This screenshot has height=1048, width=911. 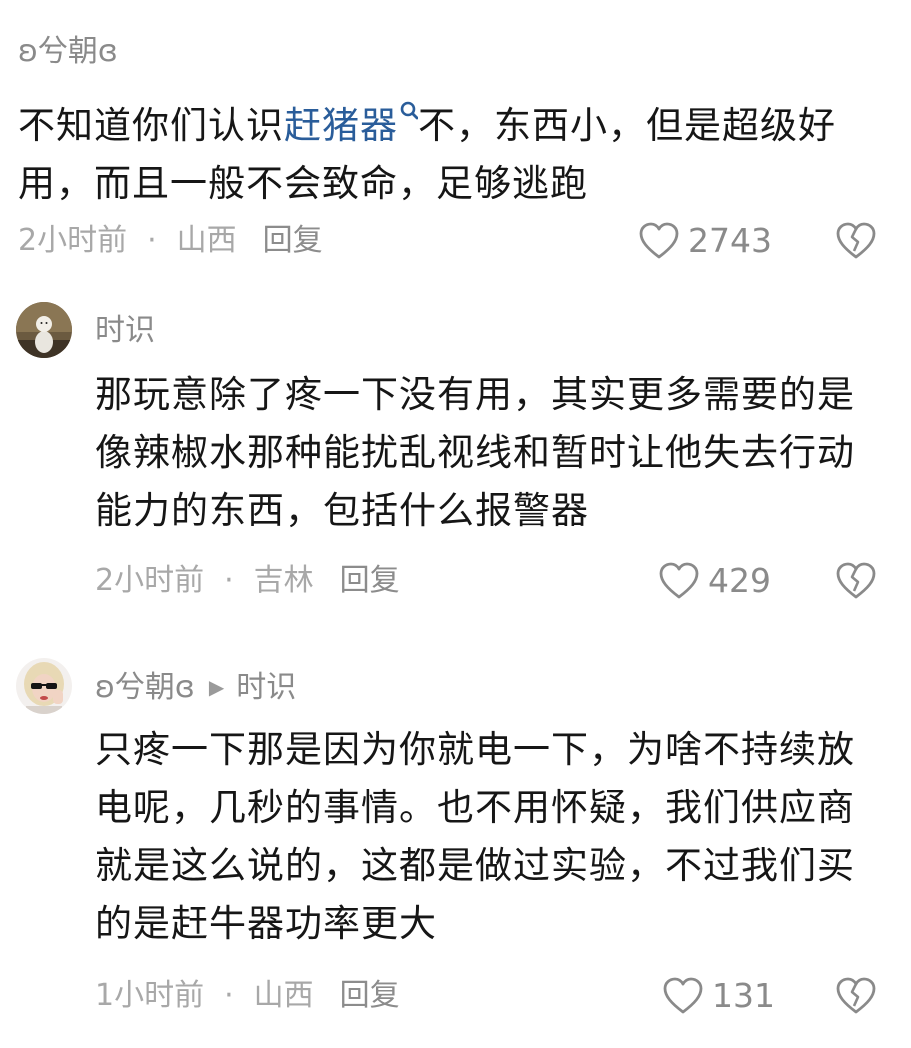 I want to click on like-count: 131, so click(x=743, y=995).